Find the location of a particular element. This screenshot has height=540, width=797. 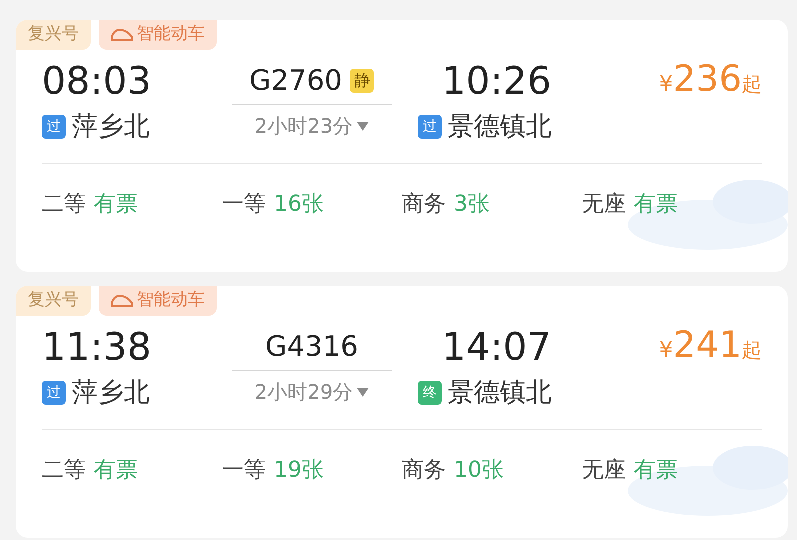

train-number: G4316 is located at coordinates (312, 347).